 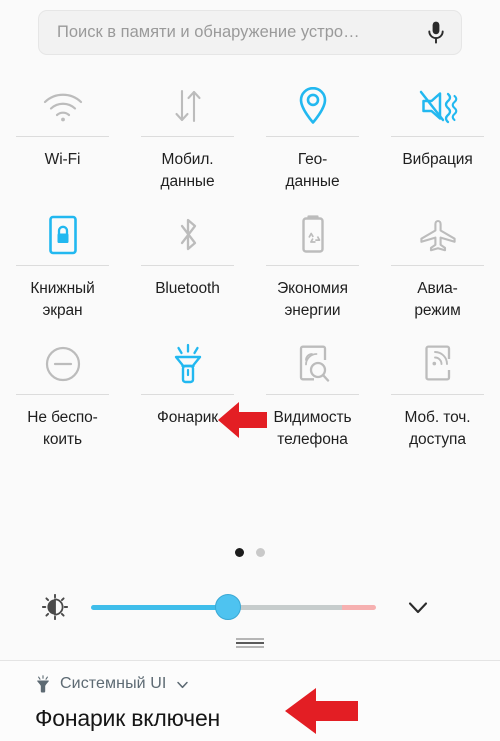 I want to click on brightness-thumb, so click(x=227, y=607).